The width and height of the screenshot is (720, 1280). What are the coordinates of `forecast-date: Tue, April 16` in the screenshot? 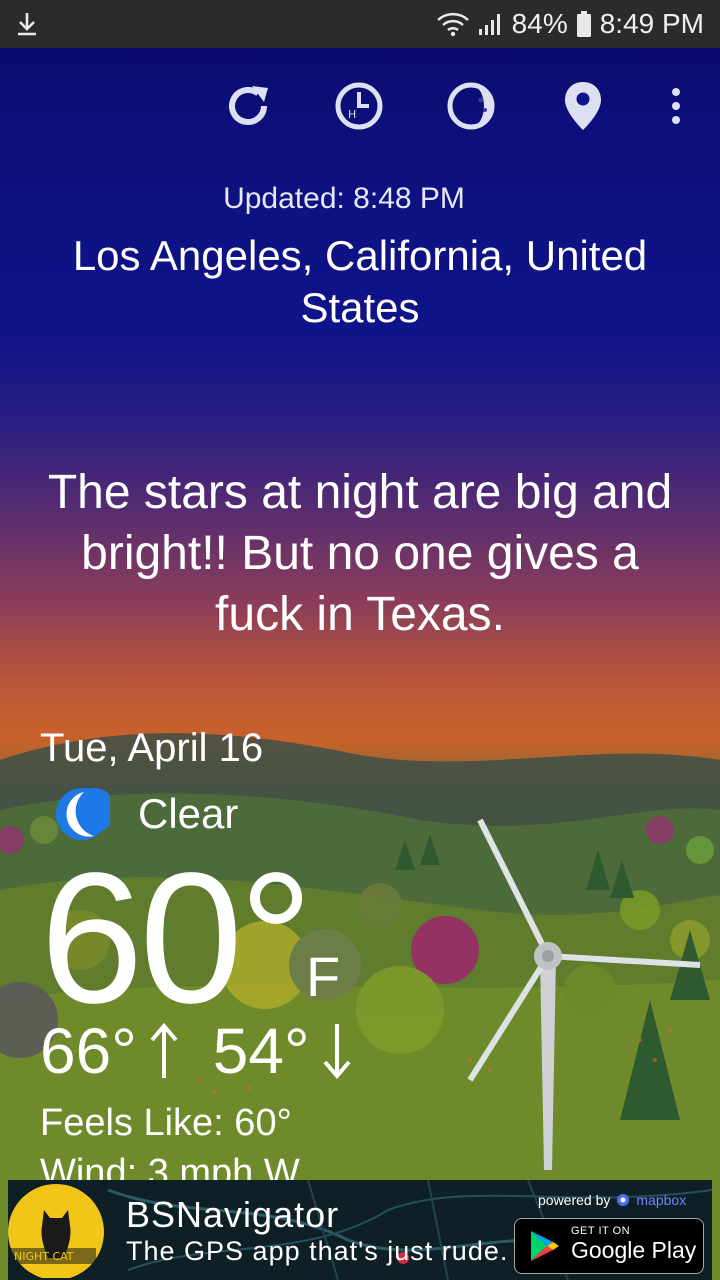 It's located at (152, 748).